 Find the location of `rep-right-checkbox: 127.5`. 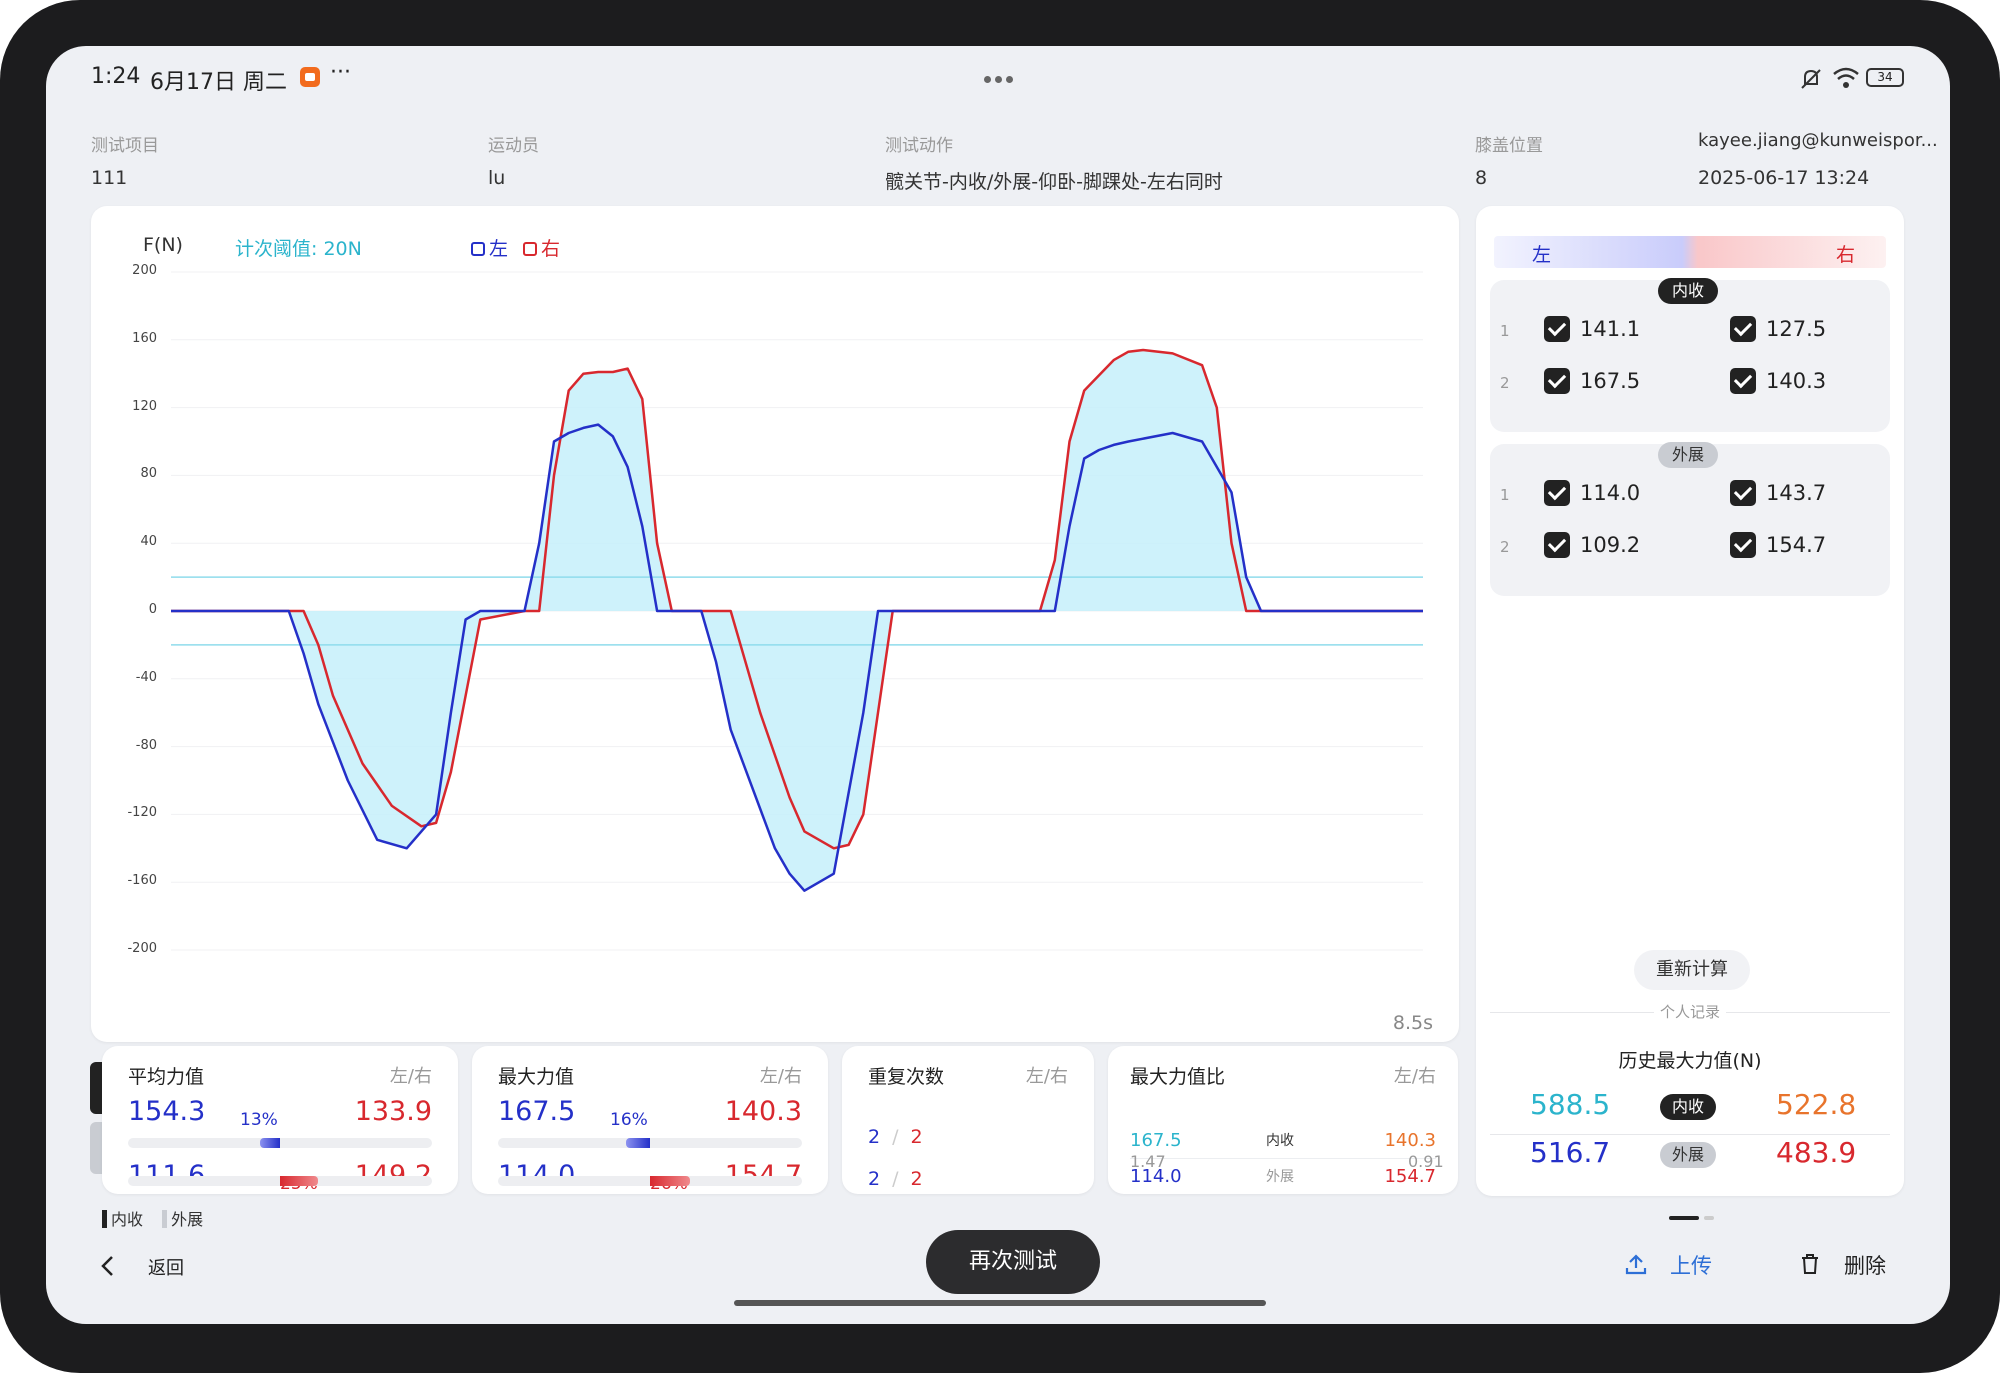

rep-right-checkbox: 127.5 is located at coordinates (1778, 329).